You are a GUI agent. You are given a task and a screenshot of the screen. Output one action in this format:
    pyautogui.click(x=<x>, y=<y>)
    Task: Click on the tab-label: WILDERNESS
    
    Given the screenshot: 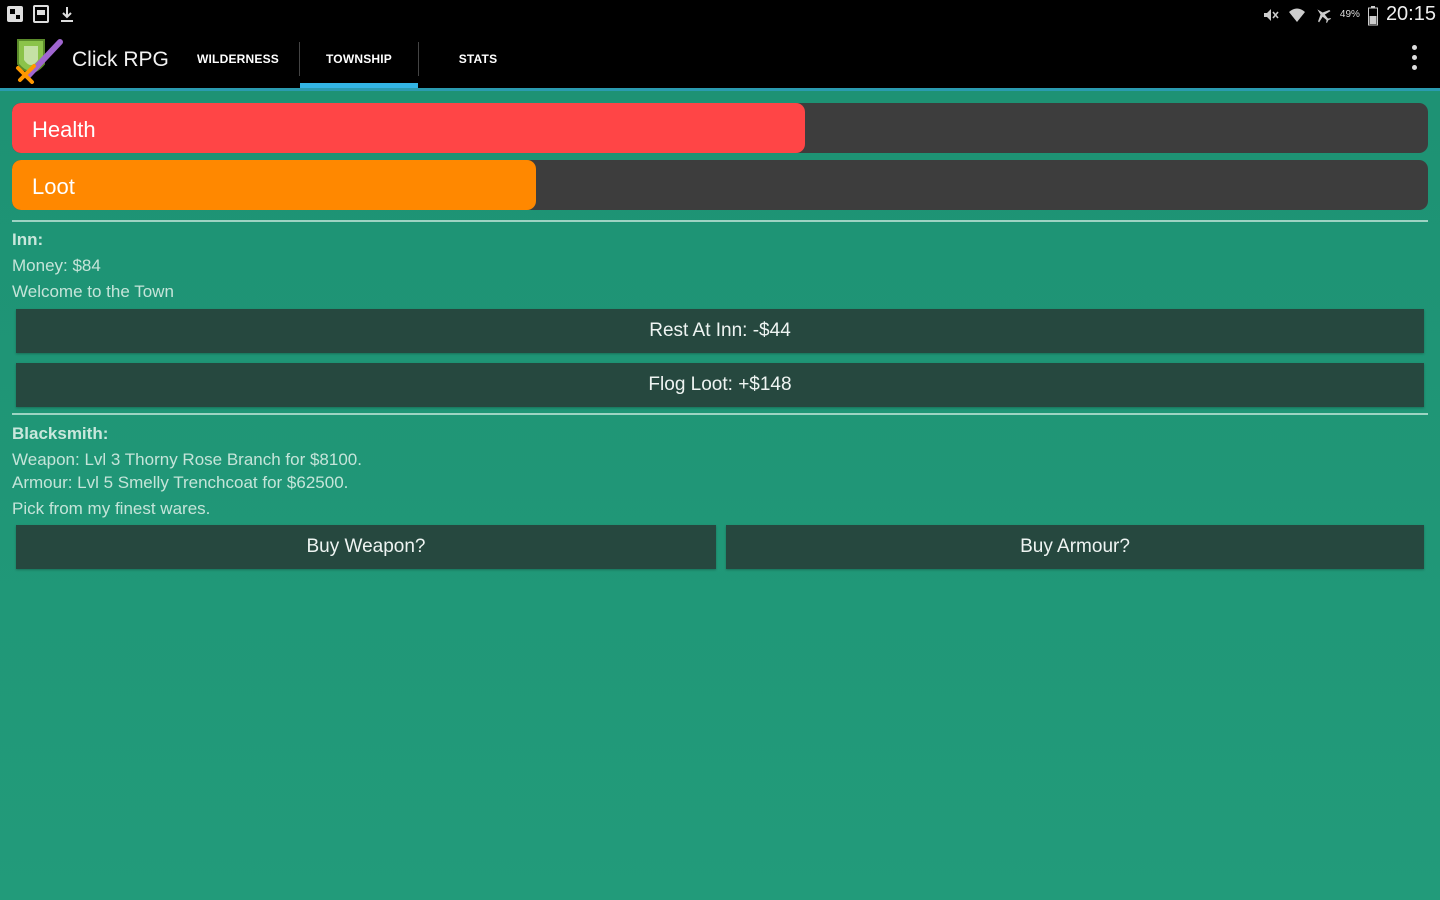 What is the action you would take?
    pyautogui.click(x=237, y=59)
    